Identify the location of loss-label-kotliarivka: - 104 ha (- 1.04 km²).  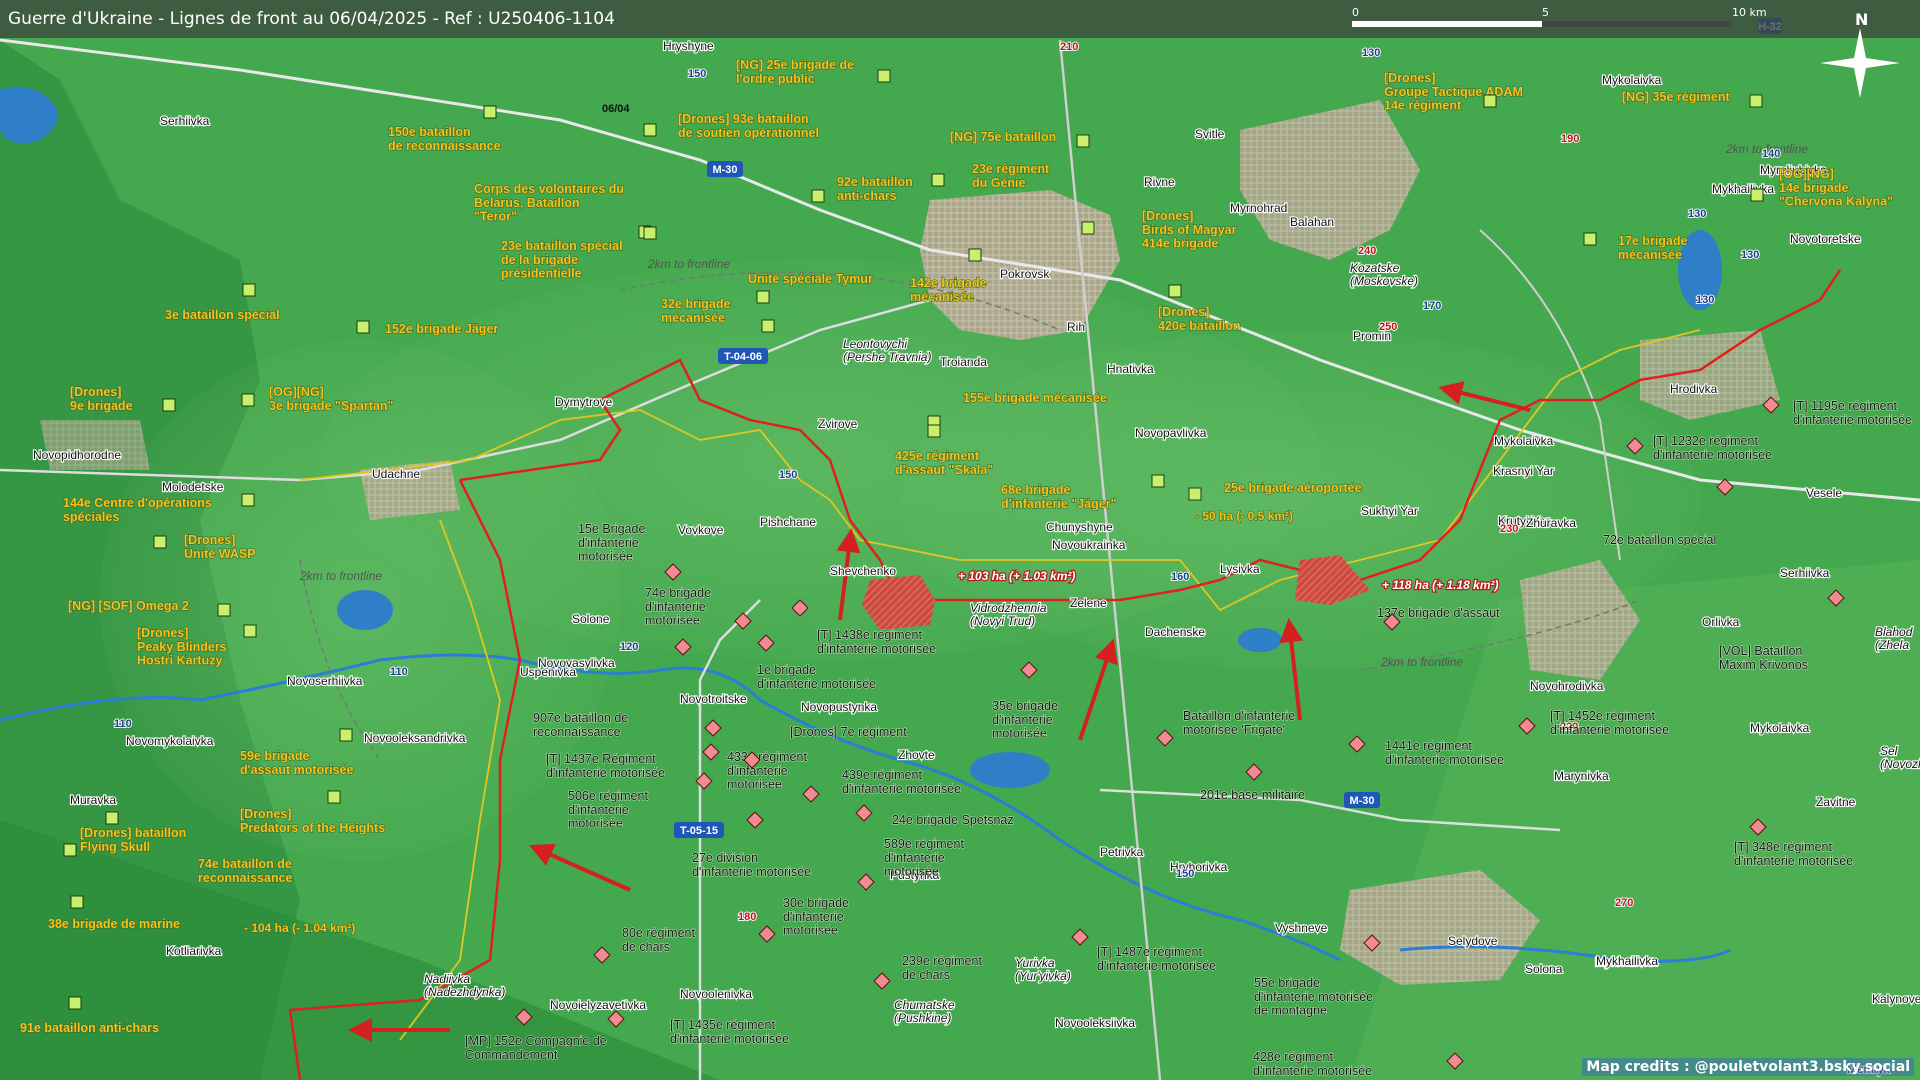
(299, 928).